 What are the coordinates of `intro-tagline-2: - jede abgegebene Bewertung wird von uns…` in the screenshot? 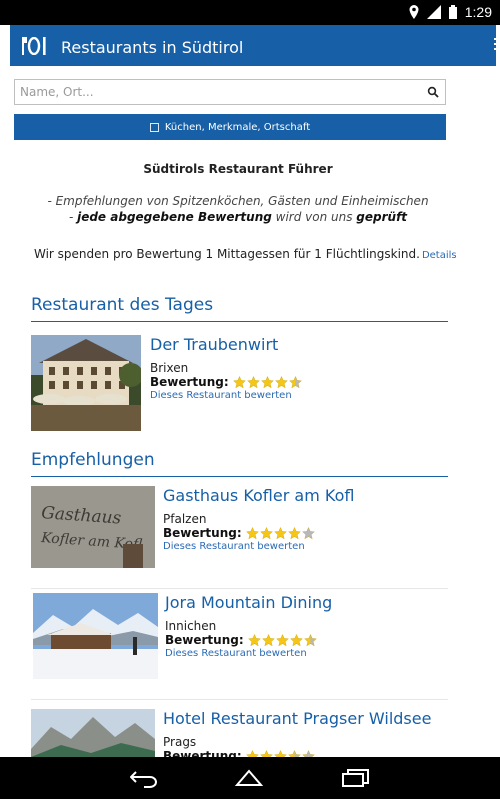 It's located at (238, 217).